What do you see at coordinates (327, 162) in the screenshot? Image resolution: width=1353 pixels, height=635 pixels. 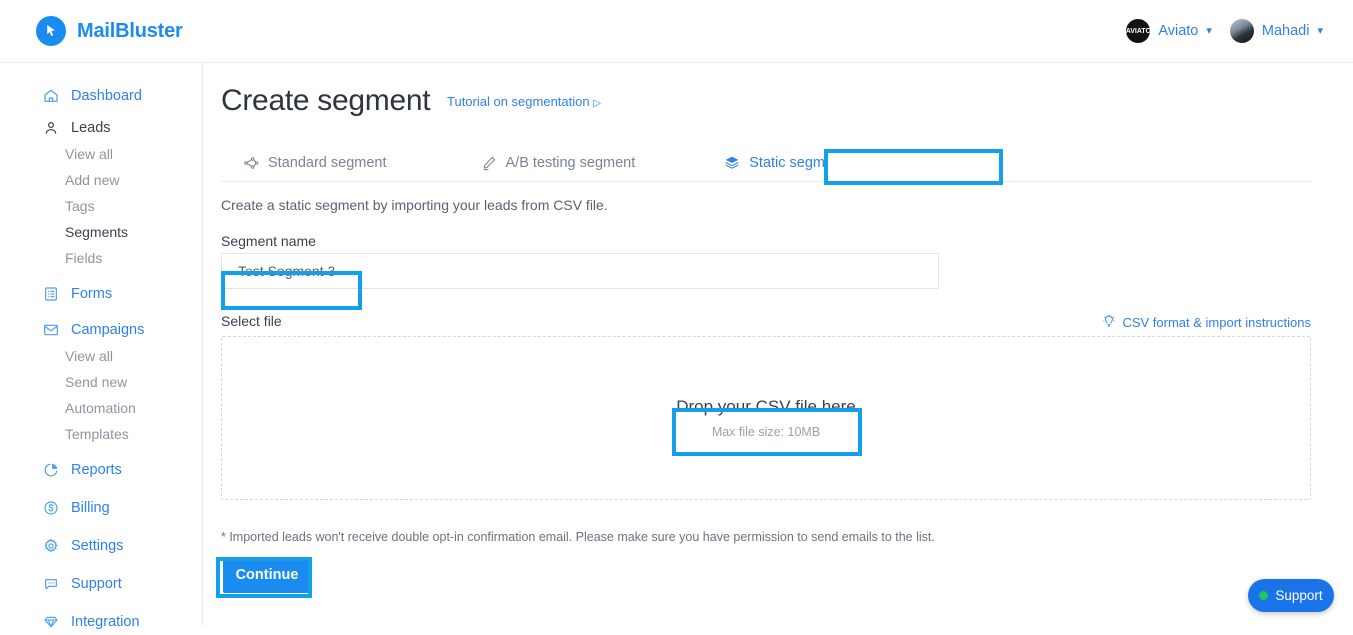 I see `tab-label-standard-segment: Standard segment` at bounding box center [327, 162].